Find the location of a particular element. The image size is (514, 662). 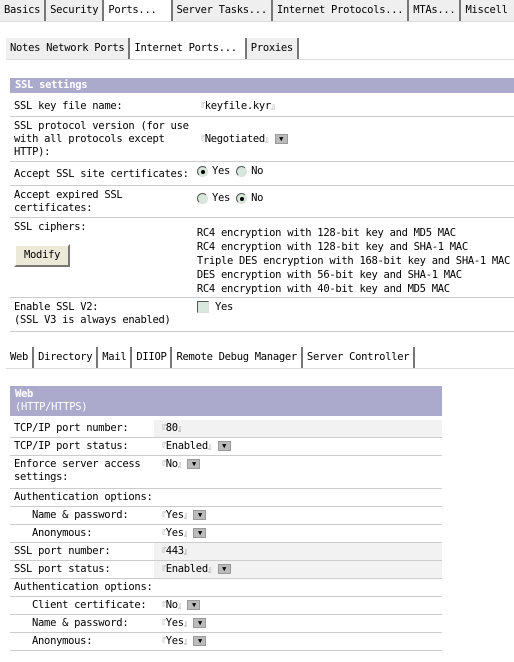

web-setting-input: 443 is located at coordinates (174, 551).